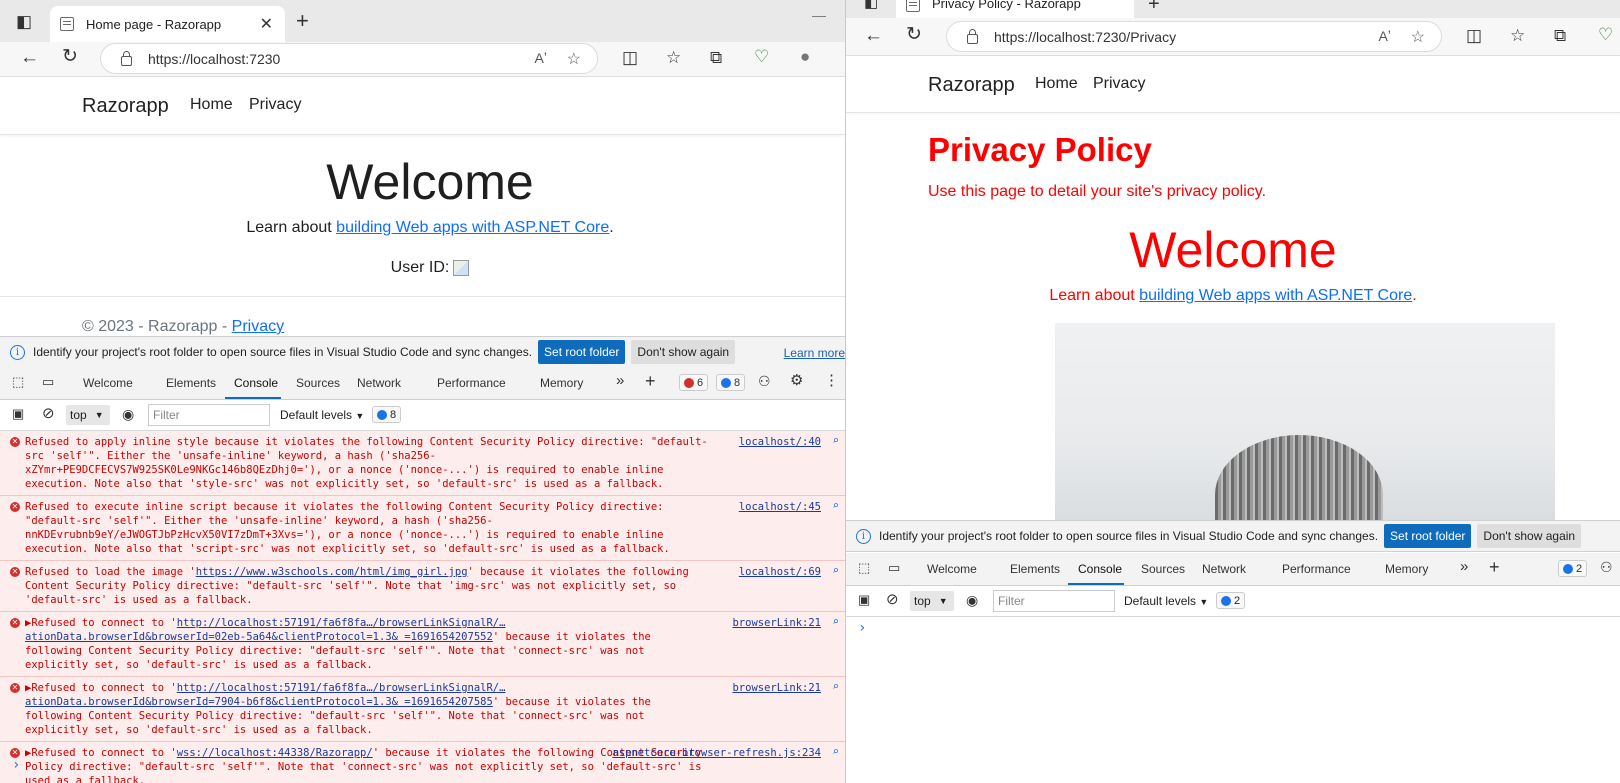 This screenshot has height=783, width=1620. What do you see at coordinates (831, 380) in the screenshot?
I see `more-options-icon: ⋮` at bounding box center [831, 380].